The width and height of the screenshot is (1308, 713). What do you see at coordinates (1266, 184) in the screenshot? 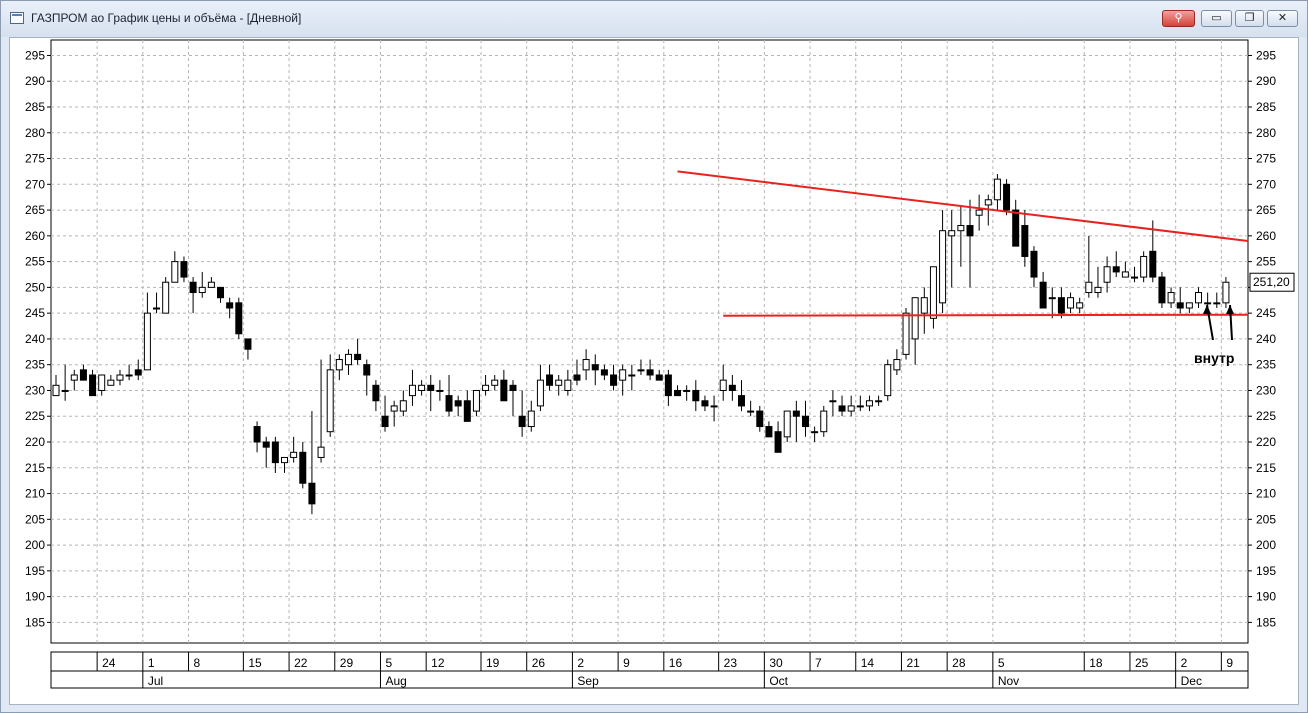
I see `y-tick-label-right: 270` at bounding box center [1266, 184].